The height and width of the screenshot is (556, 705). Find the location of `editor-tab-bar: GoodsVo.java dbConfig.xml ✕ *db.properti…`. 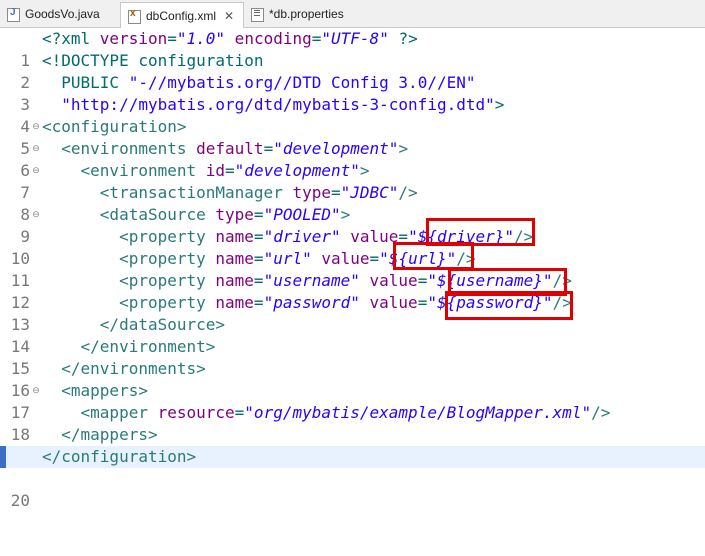

editor-tab-bar: GoodsVo.java dbConfig.xml ✕ *db.properti… is located at coordinates (352, 14).